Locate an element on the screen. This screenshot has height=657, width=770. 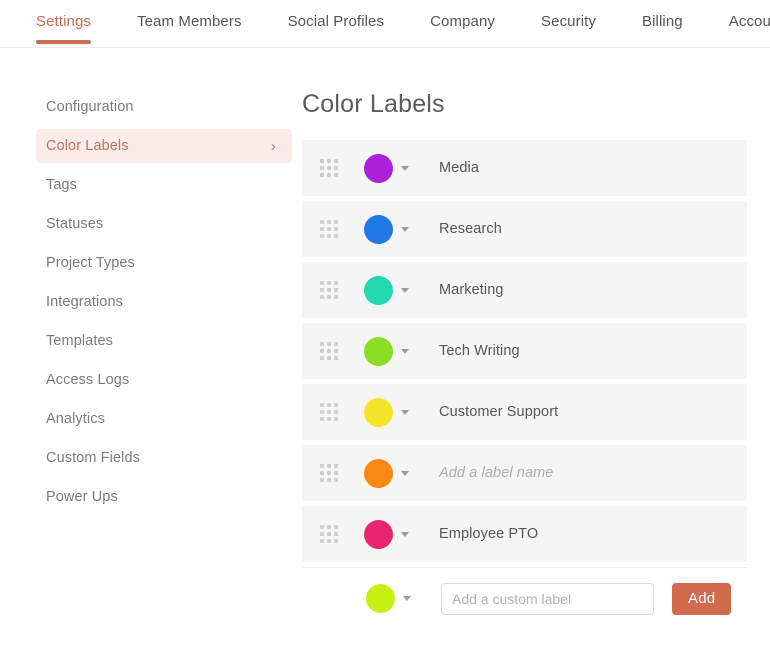
label-name: Tech Writing is located at coordinates (479, 351).